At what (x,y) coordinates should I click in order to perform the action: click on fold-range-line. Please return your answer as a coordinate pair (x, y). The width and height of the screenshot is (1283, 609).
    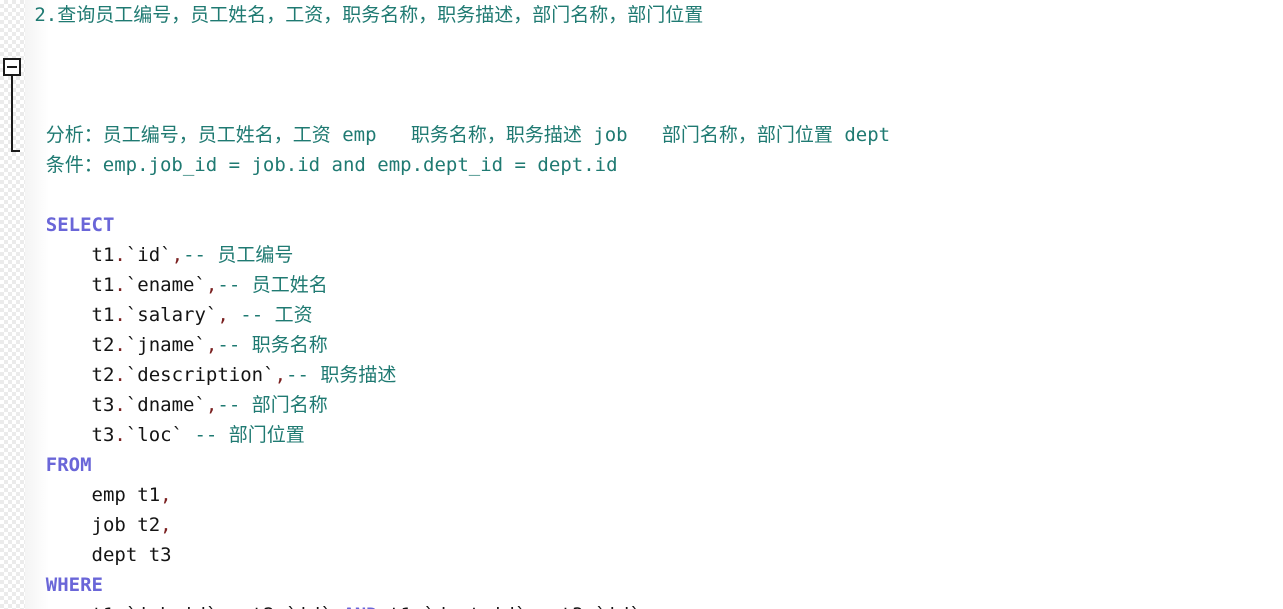
    Looking at the image, I should click on (12, 114).